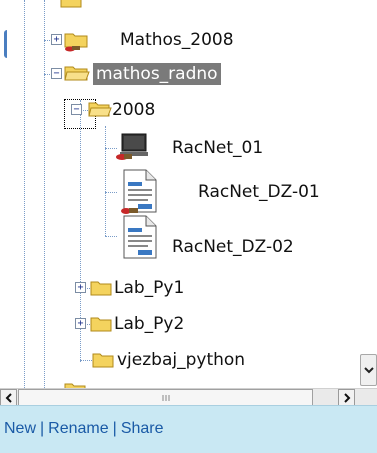 The width and height of the screenshot is (377, 453). I want to click on chevron-left-icon, so click(8, 397).